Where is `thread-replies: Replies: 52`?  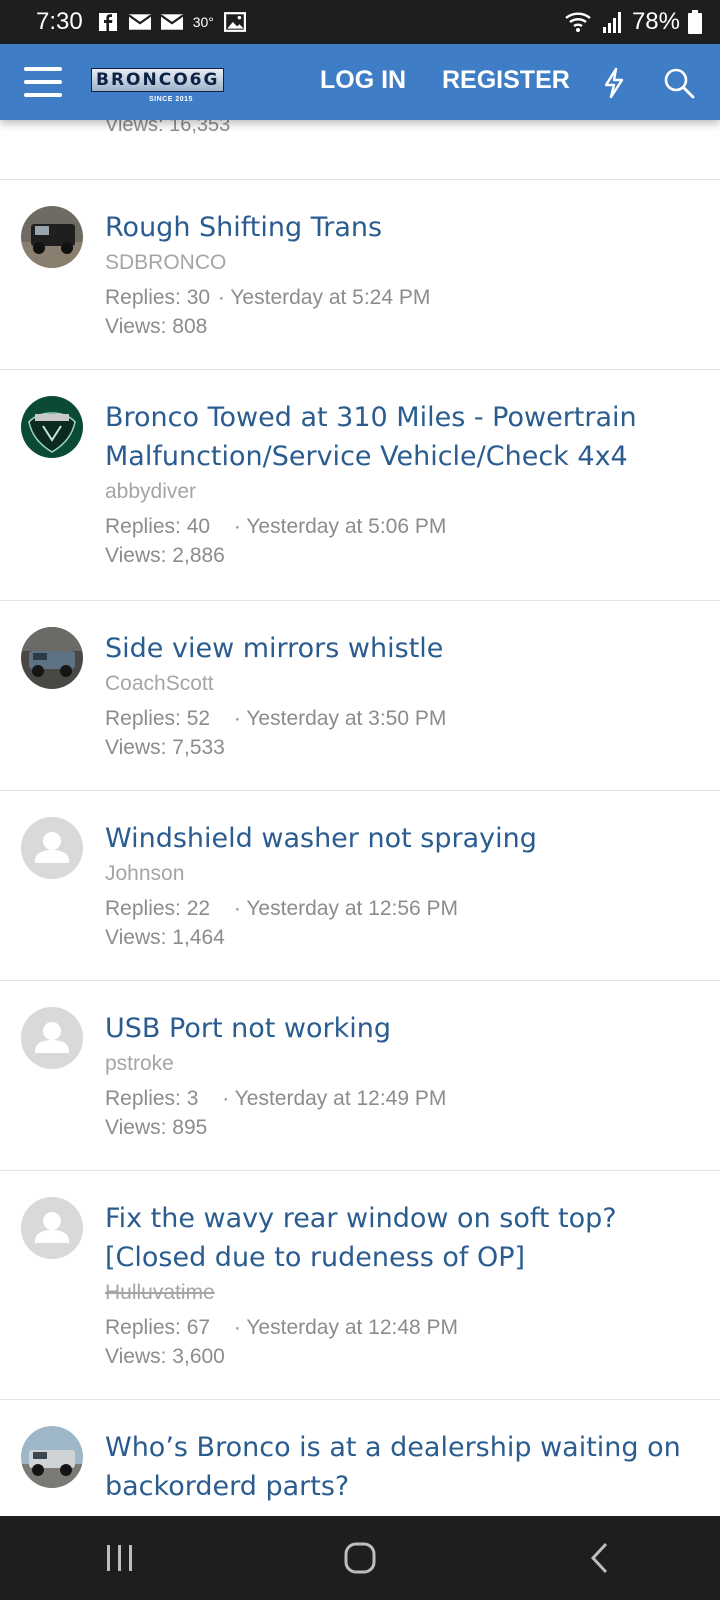
thread-replies: Replies: 52 is located at coordinates (158, 718).